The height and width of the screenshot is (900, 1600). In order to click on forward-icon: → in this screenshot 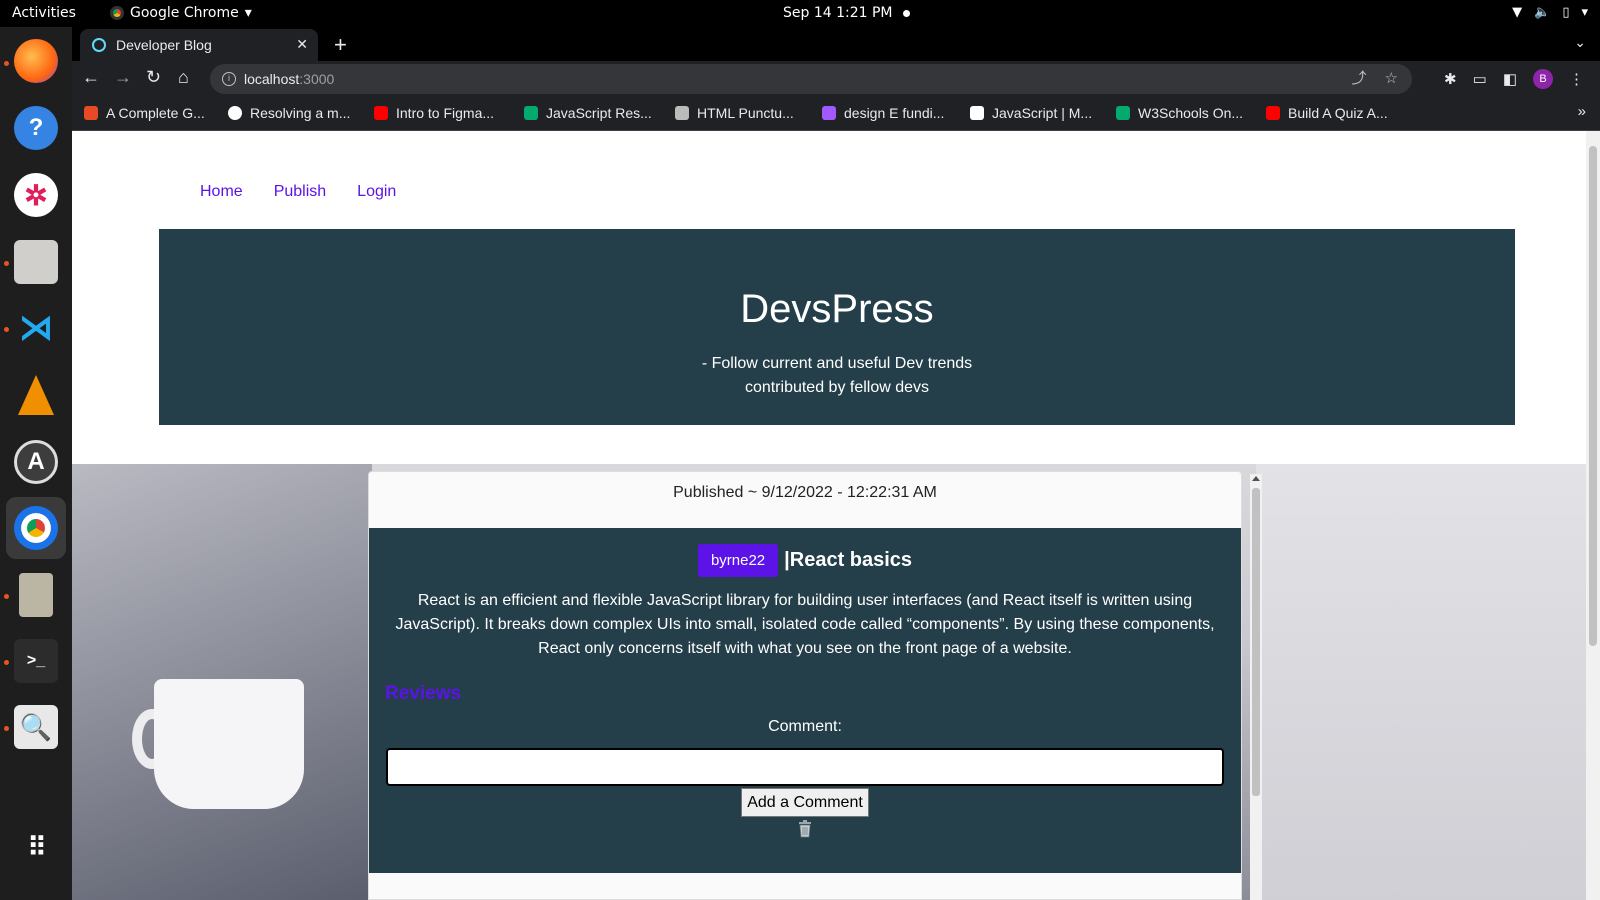, I will do `click(123, 77)`.